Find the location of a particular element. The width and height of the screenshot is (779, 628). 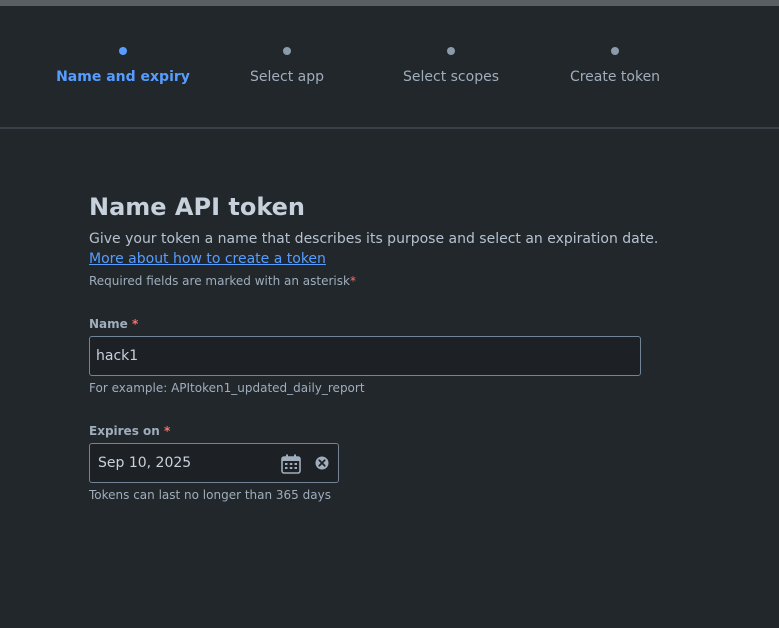

expires-date-value: Sep 10, 2025 is located at coordinates (145, 463).